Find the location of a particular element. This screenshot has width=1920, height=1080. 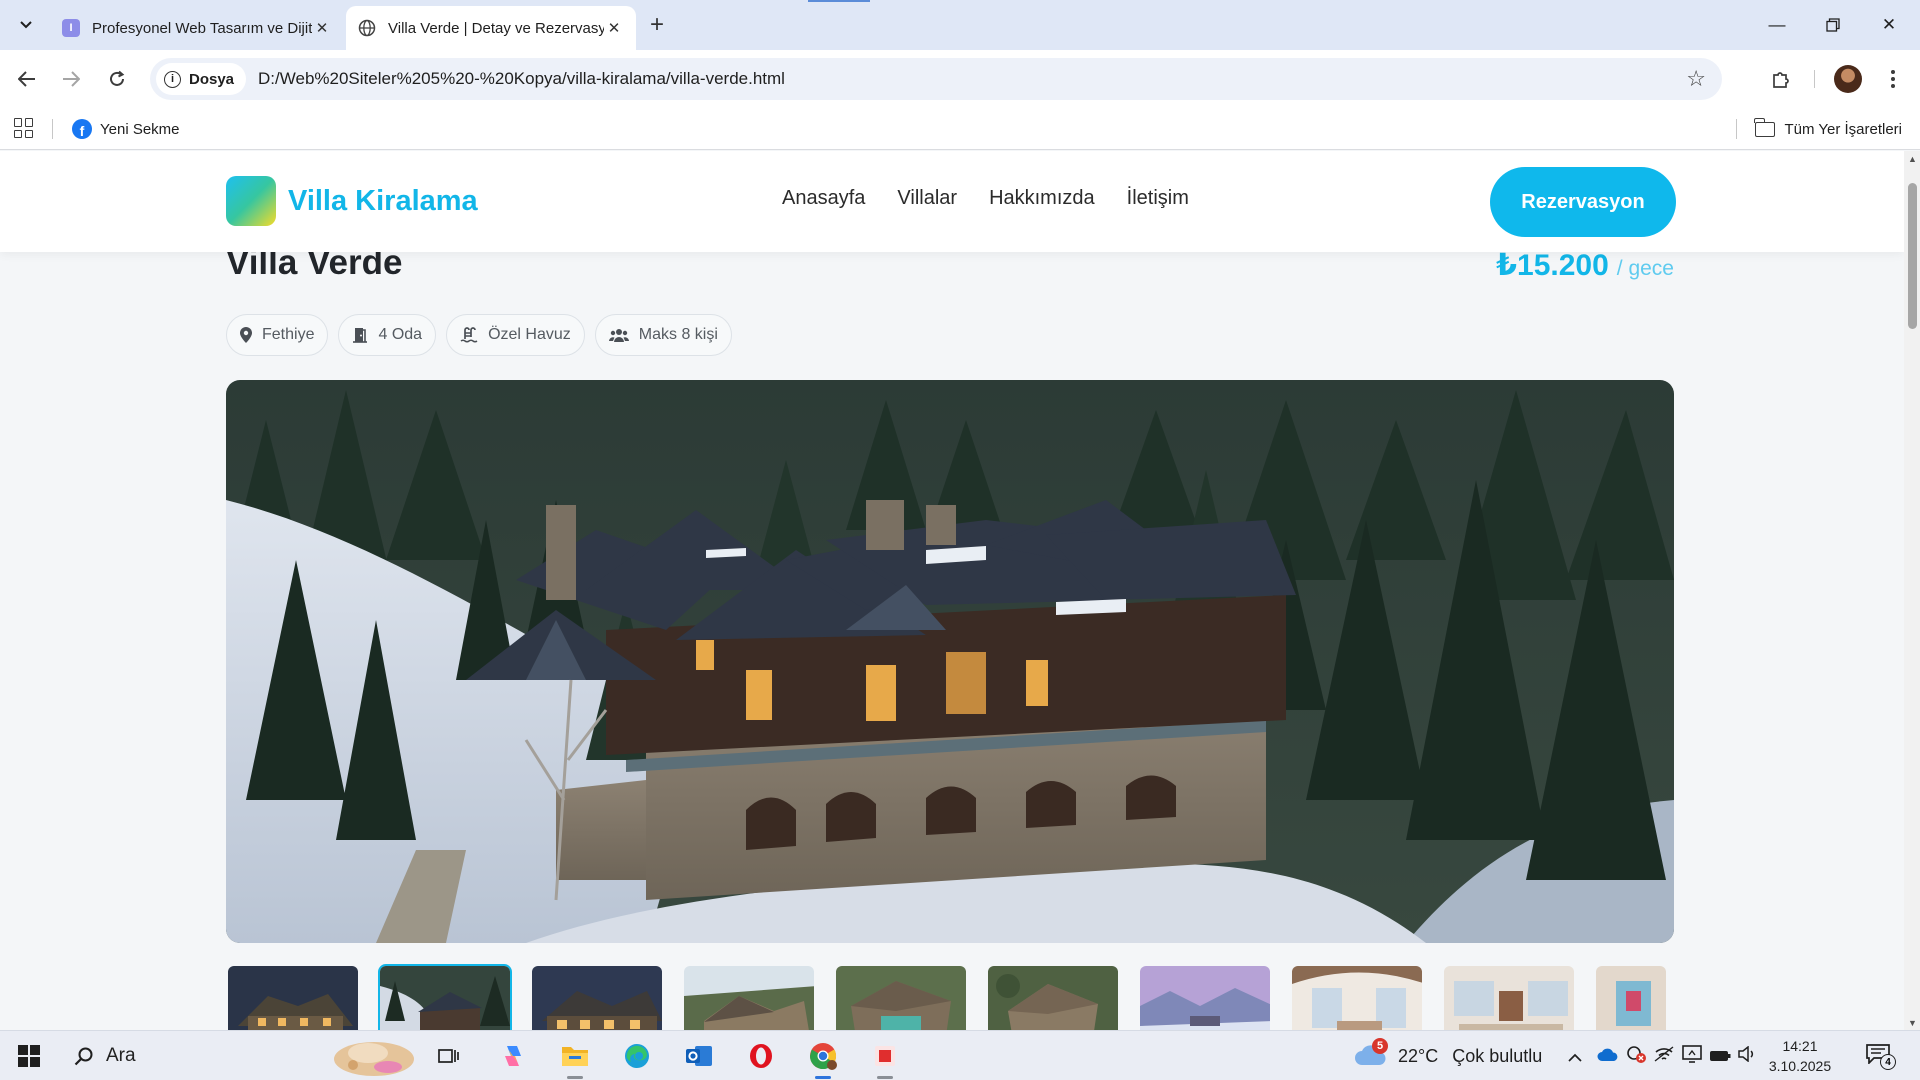

nav-link-villalar: Villalar is located at coordinates (927, 198).